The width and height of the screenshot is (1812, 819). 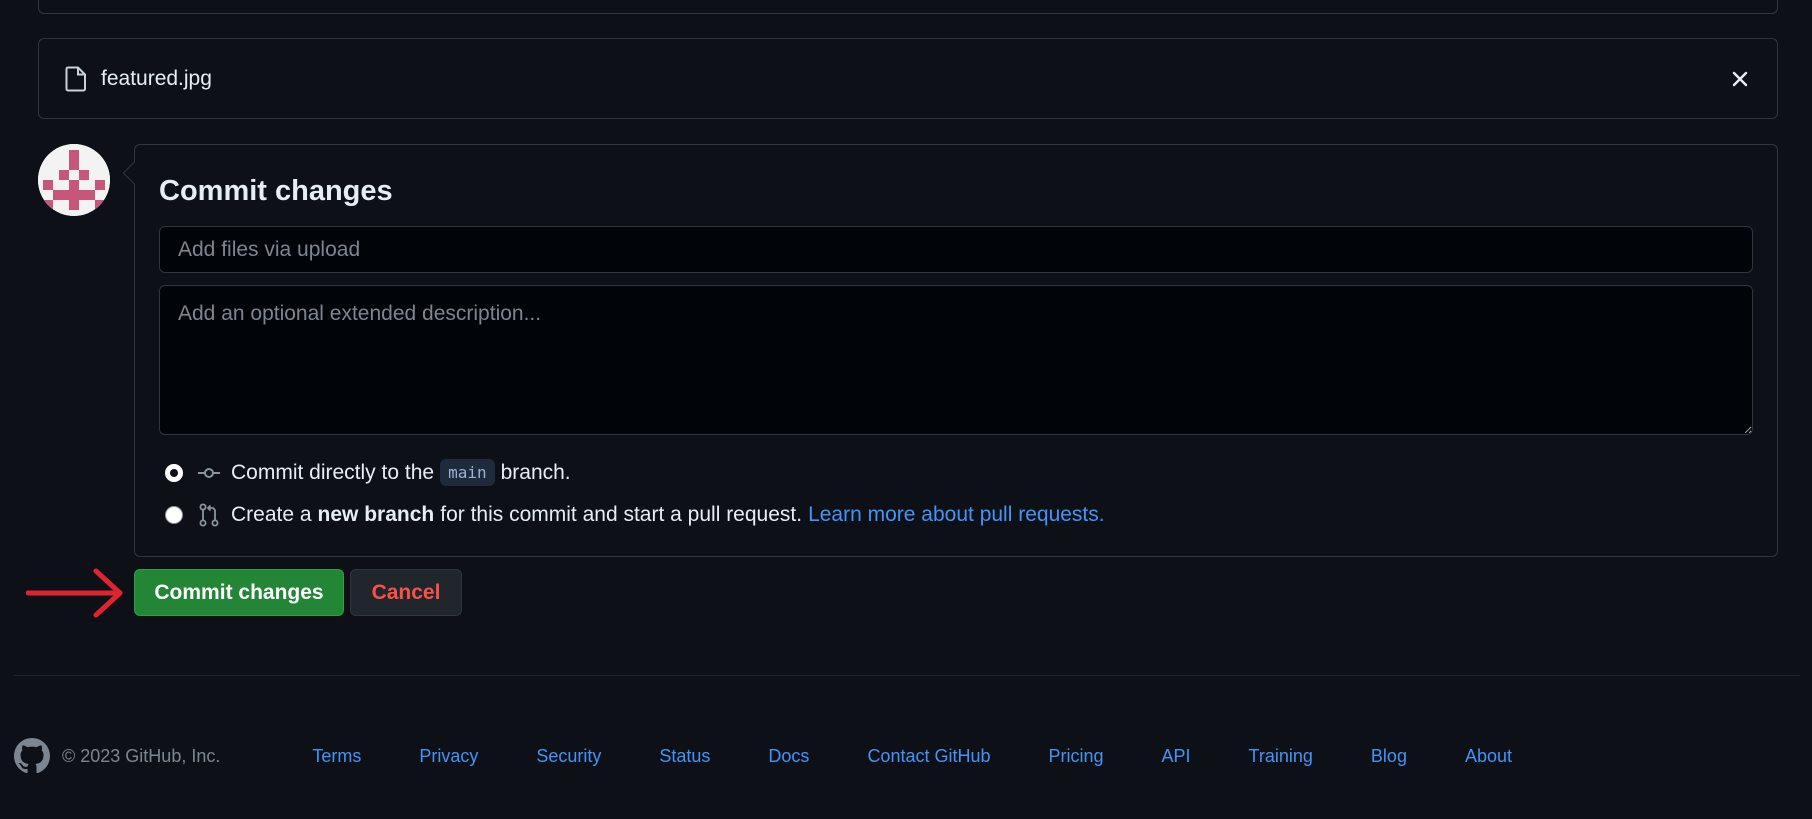 What do you see at coordinates (928, 756) in the screenshot?
I see `footer-link-contact-github: Contact GitHub` at bounding box center [928, 756].